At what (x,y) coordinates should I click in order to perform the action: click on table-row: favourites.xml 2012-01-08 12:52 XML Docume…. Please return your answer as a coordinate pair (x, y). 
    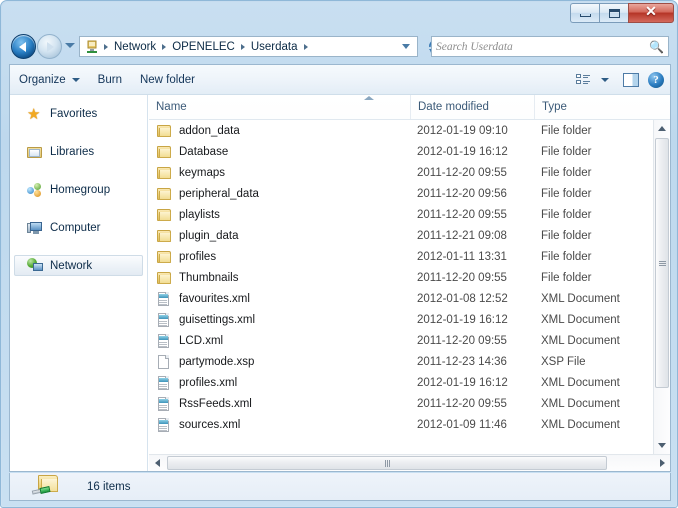
    Looking at the image, I should click on (401, 298).